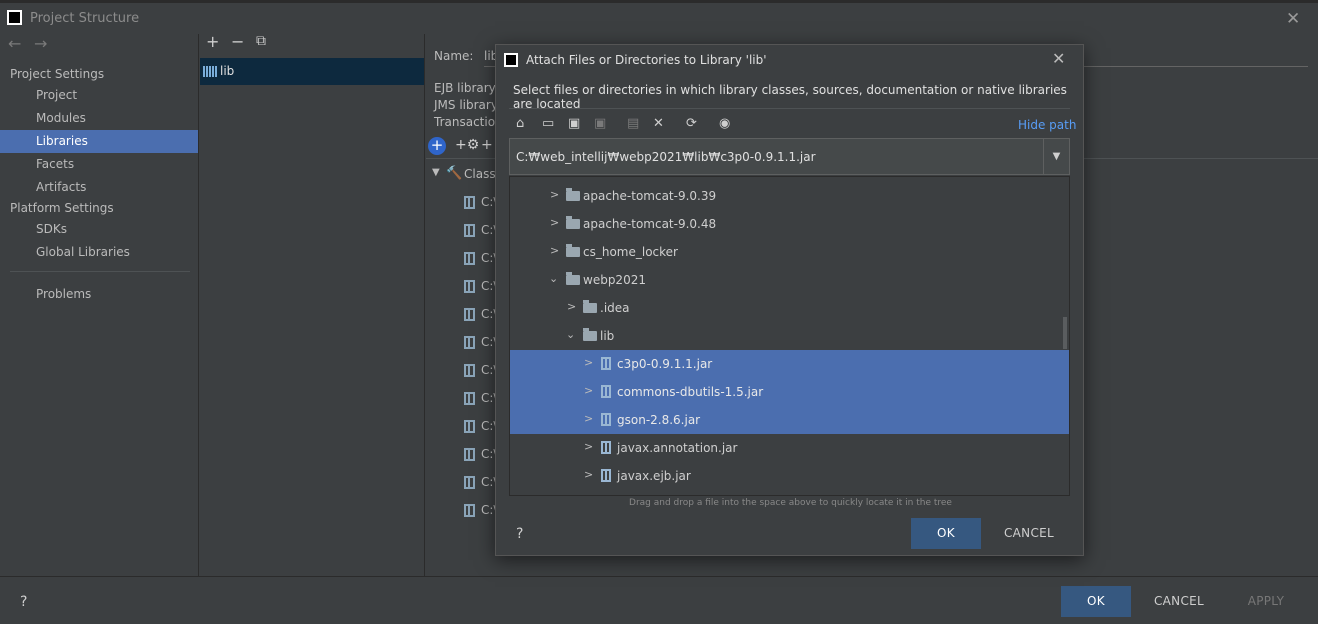 This screenshot has height=624, width=1318. What do you see at coordinates (654, 476) in the screenshot?
I see `tree-row-label: javax.ejb.jar` at bounding box center [654, 476].